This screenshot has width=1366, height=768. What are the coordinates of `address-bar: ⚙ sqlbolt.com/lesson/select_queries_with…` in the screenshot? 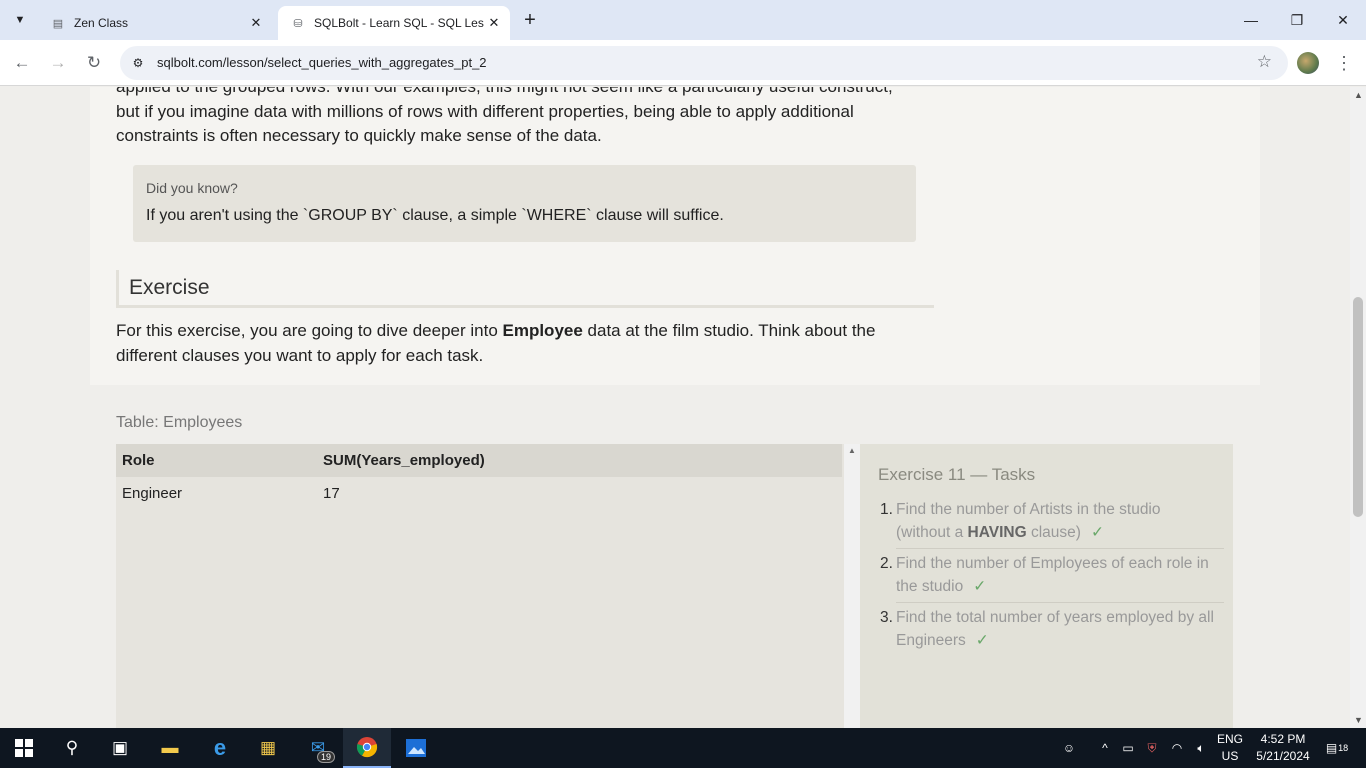 It's located at (704, 63).